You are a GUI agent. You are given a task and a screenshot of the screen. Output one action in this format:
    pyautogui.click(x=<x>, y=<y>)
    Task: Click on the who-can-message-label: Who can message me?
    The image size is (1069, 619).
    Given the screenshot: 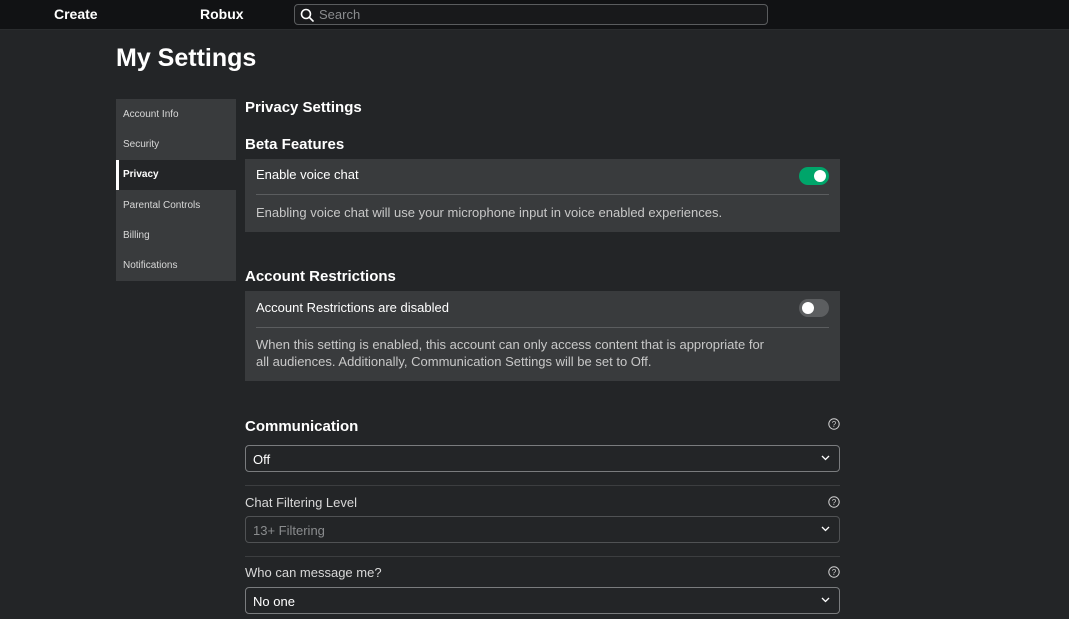 What is the action you would take?
    pyautogui.click(x=313, y=572)
    